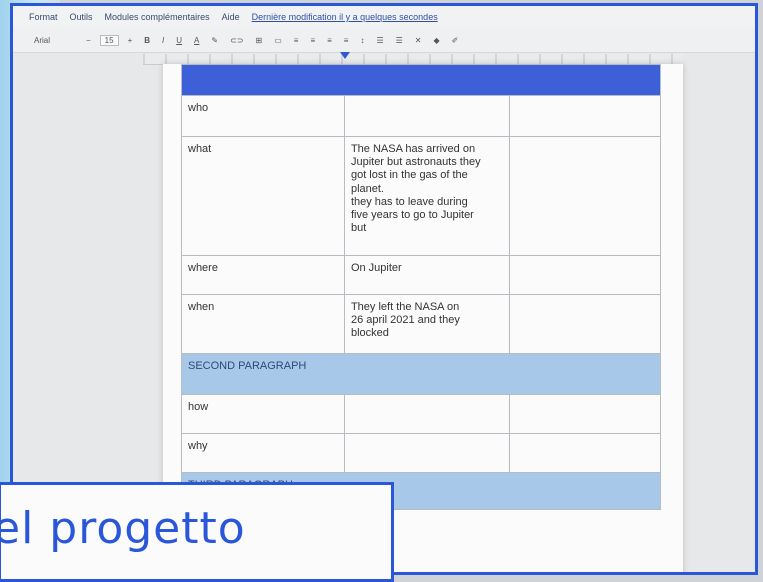 This screenshot has height=582, width=763. I want to click on menu-format: Format, so click(43, 17).